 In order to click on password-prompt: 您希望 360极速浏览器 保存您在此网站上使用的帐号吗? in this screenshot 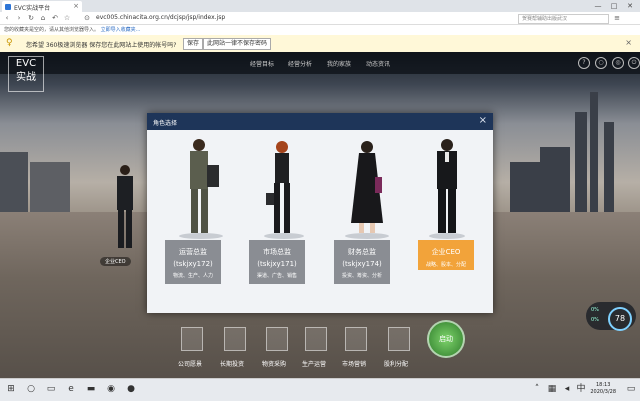, I will do `click(101, 45)`.